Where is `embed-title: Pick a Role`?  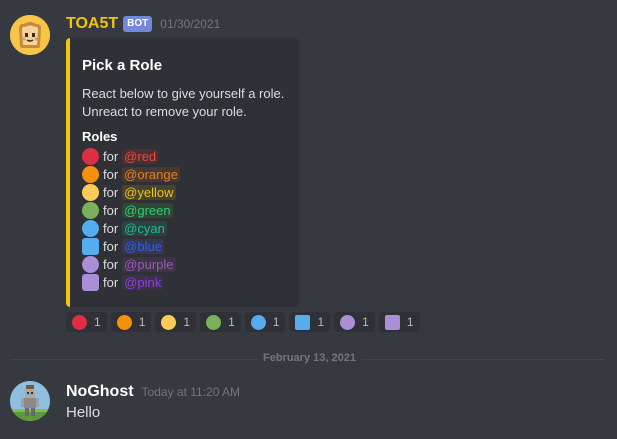 embed-title: Pick a Role is located at coordinates (122, 65).